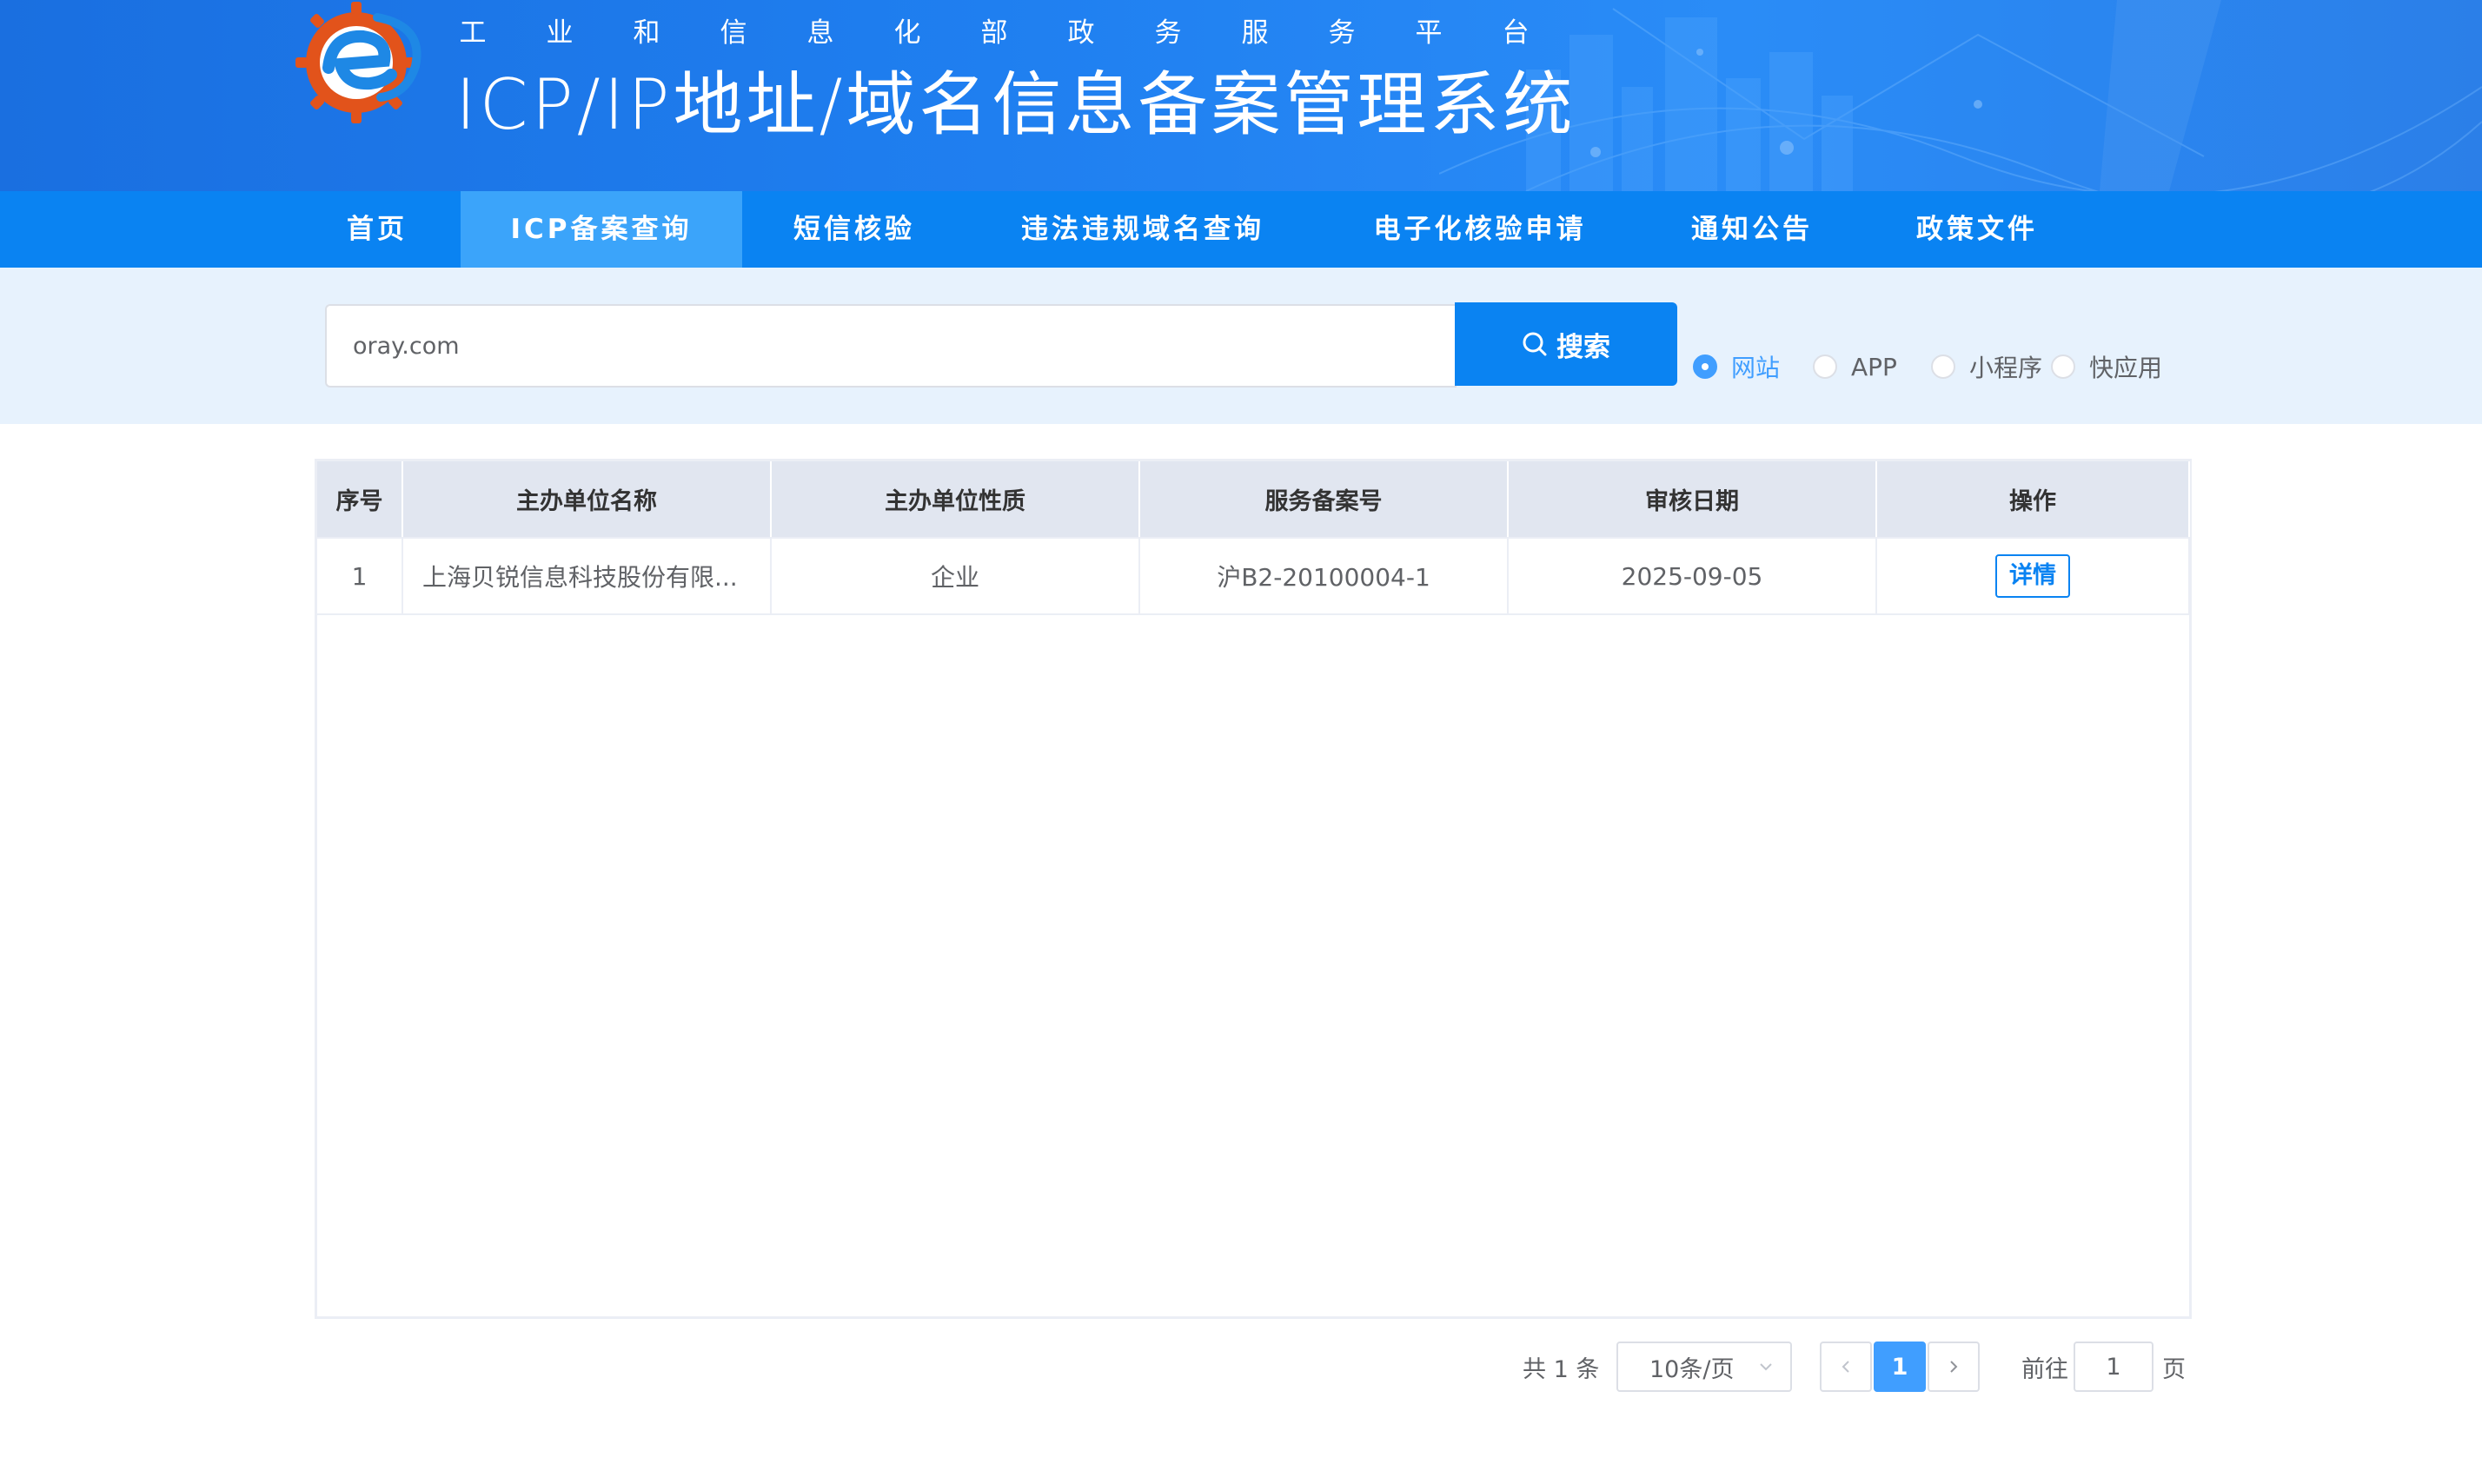  Describe the element at coordinates (891, 346) in the screenshot. I see `search-input` at that location.